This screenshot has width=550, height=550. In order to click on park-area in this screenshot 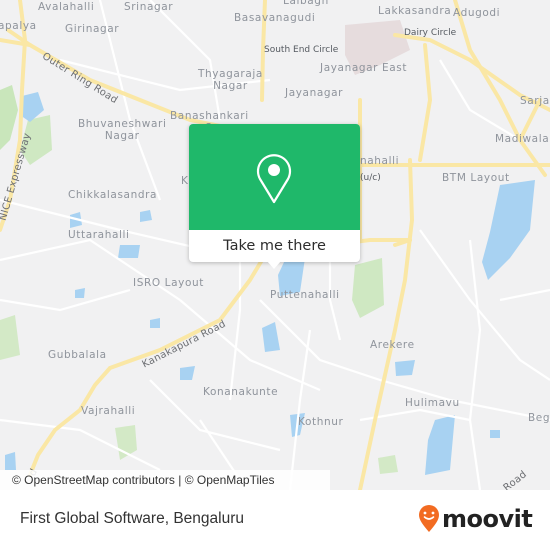, I will do `click(388, 464)`.